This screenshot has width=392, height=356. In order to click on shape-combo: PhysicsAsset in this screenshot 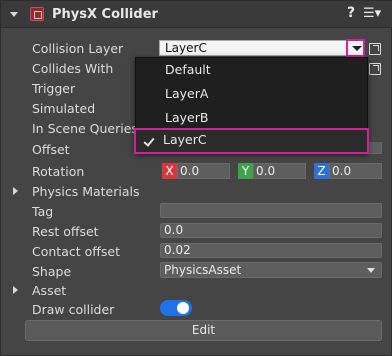, I will do `click(271, 270)`.